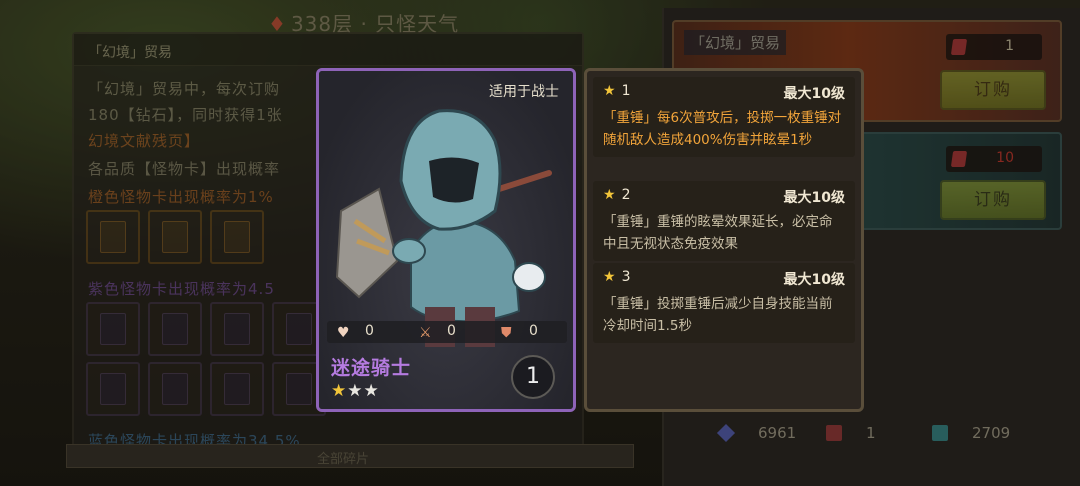 The image size is (1080, 486). I want to click on card-level-badge: 1, so click(533, 377).